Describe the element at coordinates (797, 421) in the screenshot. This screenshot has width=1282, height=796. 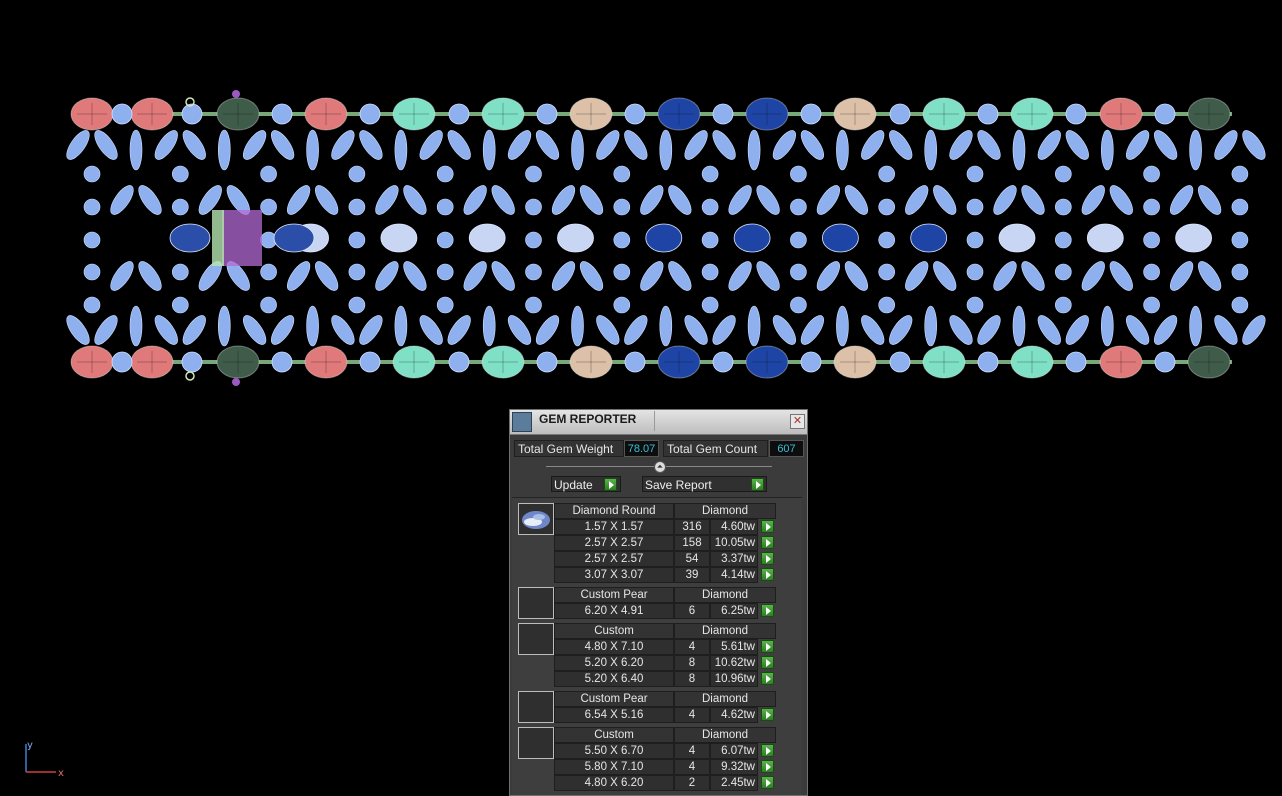
I see `close-icon: ✕` at that location.